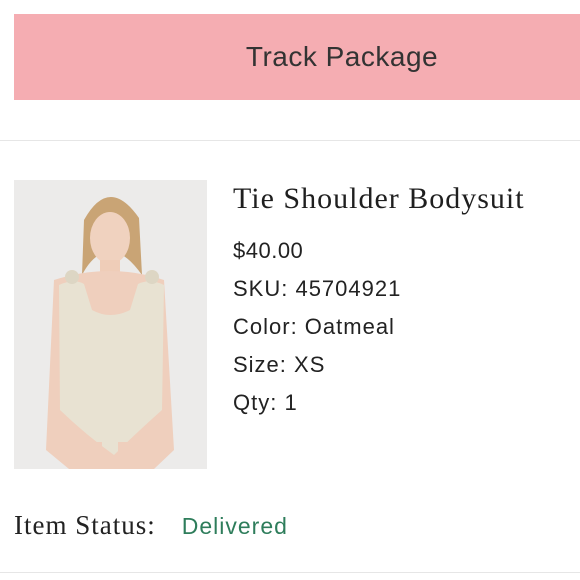 The width and height of the screenshot is (580, 580). Describe the element at coordinates (265, 402) in the screenshot. I see `product-qty: Qty: 1` at that location.